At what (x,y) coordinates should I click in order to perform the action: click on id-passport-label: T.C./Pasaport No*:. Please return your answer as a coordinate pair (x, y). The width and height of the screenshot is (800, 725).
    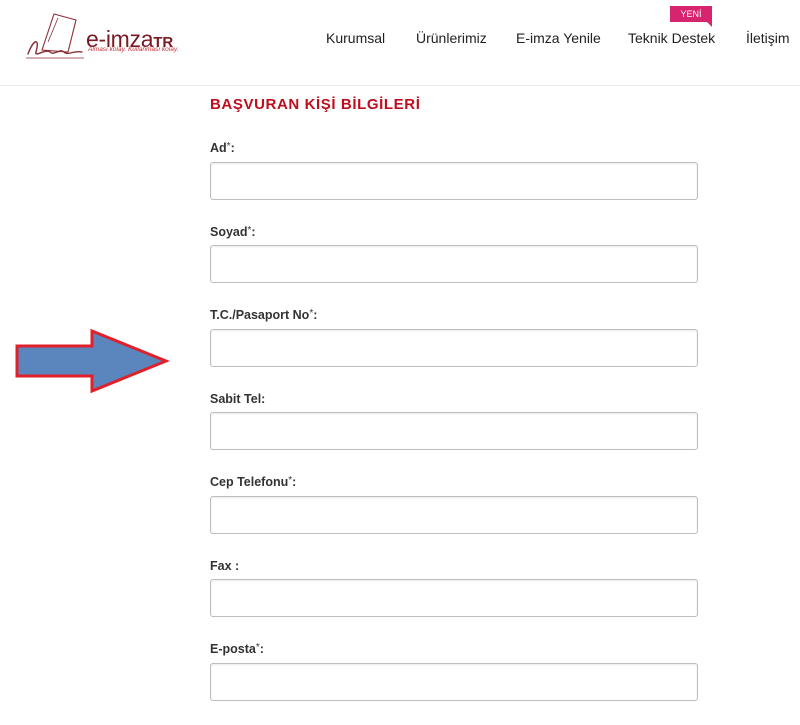
    Looking at the image, I should click on (263, 315).